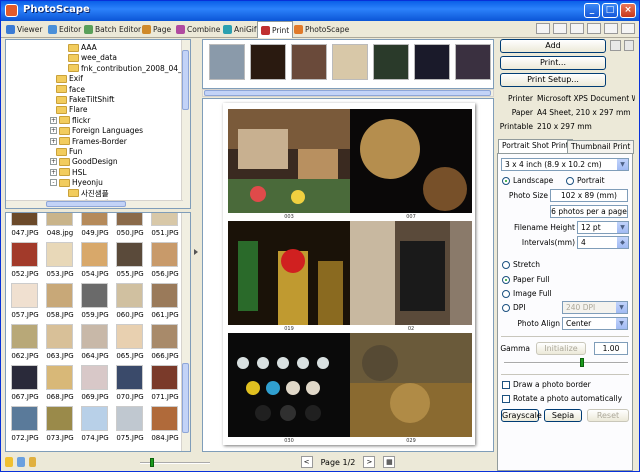  Describe the element at coordinates (527, 293) in the screenshot. I see `image-full-radio: Image Full` at that location.